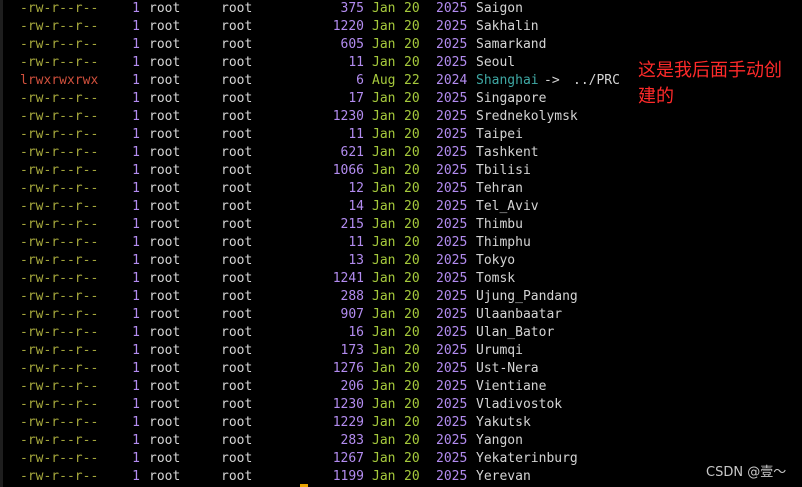  Describe the element at coordinates (519, 404) in the screenshot. I see `file-name: Vladivostok` at that location.